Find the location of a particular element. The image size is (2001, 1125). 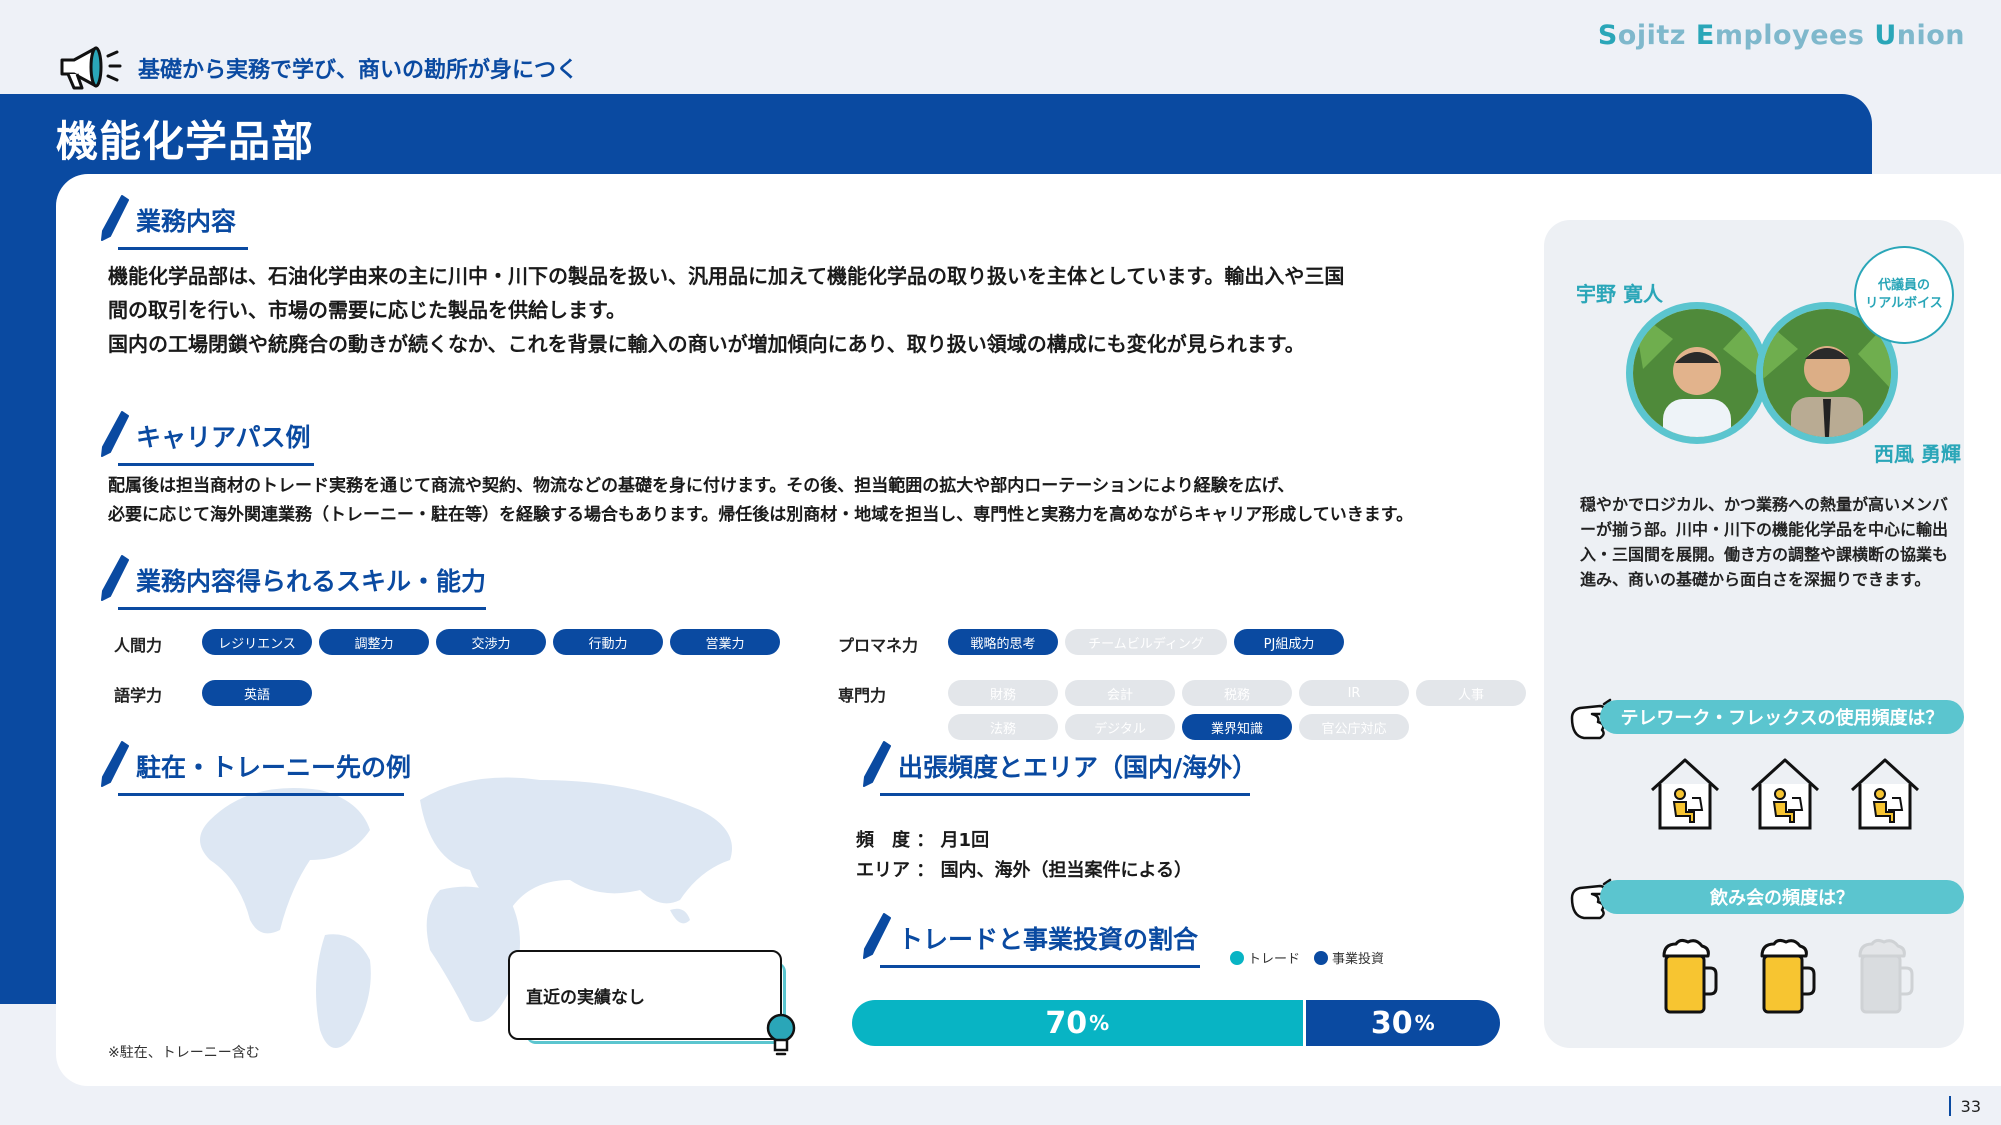

legend-trade: トレード is located at coordinates (1265, 957).